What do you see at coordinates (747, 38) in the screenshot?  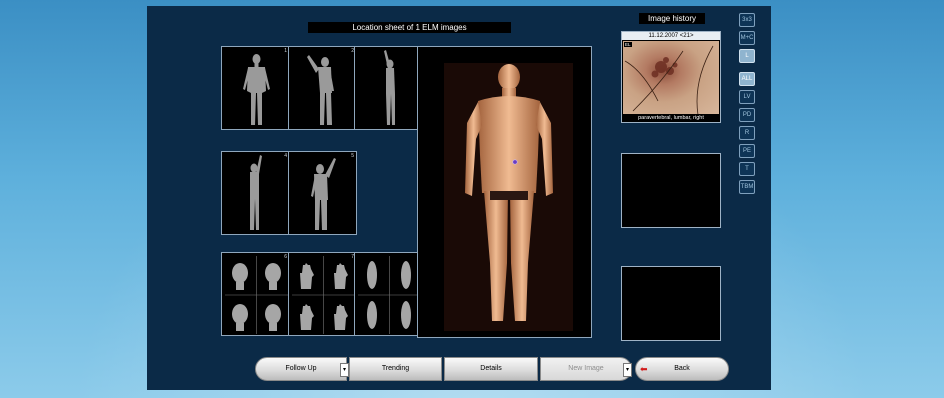 I see `view-m-c-button: M+C` at bounding box center [747, 38].